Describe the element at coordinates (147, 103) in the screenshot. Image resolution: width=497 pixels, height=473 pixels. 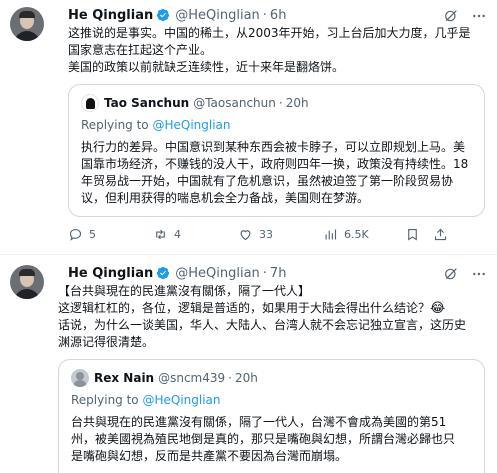
I see `quoted-author-name: Tao Sanchun` at that location.